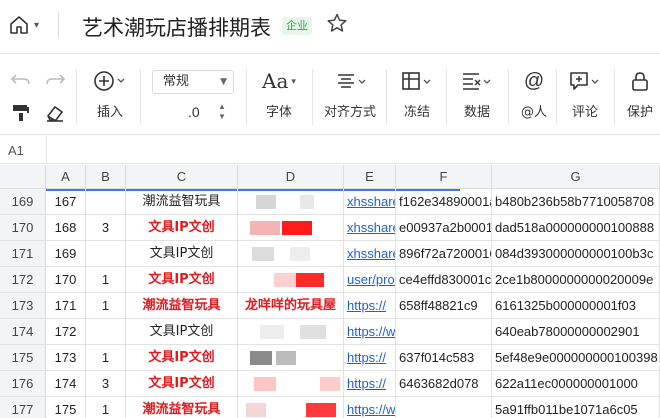 This screenshot has width=660, height=418. What do you see at coordinates (19, 25) in the screenshot?
I see `home-icon` at bounding box center [19, 25].